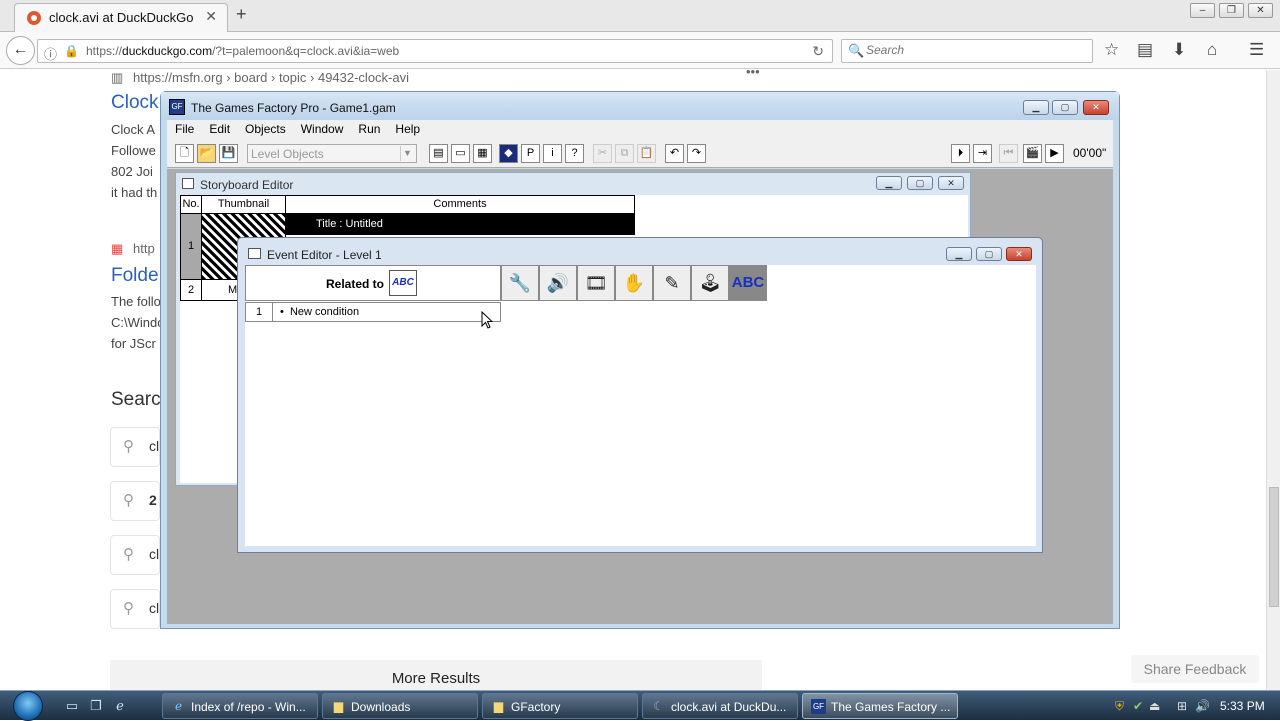 The image size is (1280, 721). Describe the element at coordinates (1096, 107) in the screenshot. I see `tgf-close-button: ✕` at that location.